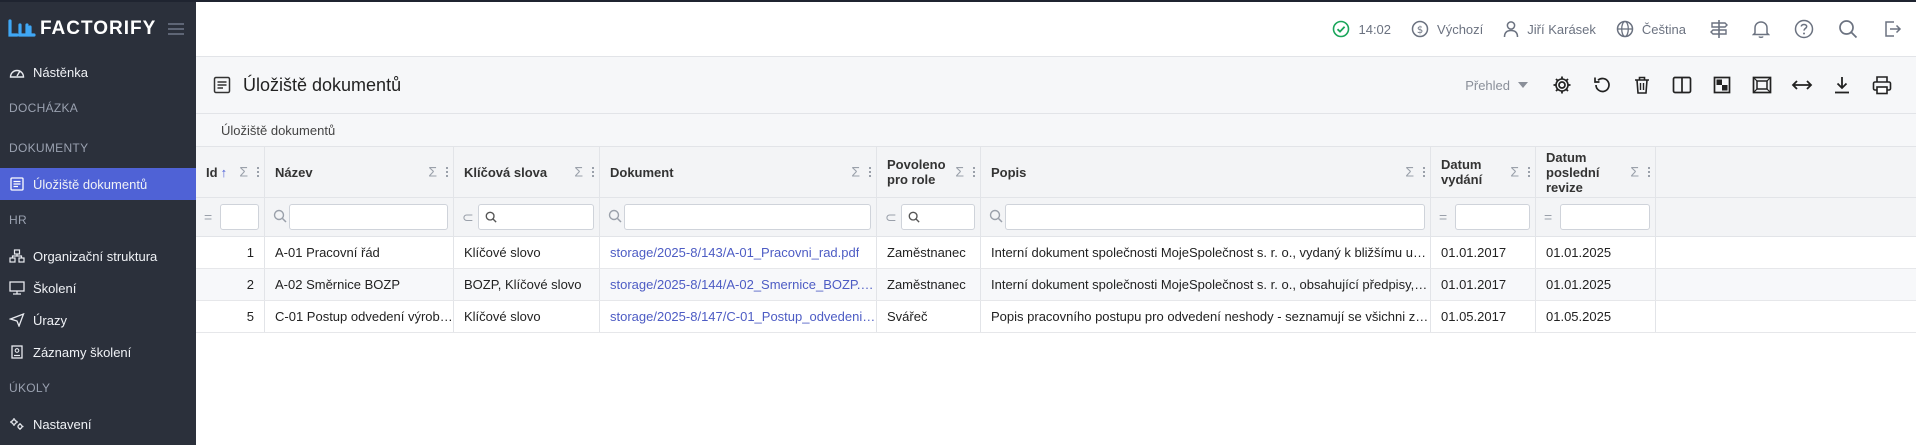 This screenshot has height=445, width=1916. What do you see at coordinates (929, 172) in the screenshot?
I see `column-header-povoleno: Povoleno pro role Σ` at bounding box center [929, 172].